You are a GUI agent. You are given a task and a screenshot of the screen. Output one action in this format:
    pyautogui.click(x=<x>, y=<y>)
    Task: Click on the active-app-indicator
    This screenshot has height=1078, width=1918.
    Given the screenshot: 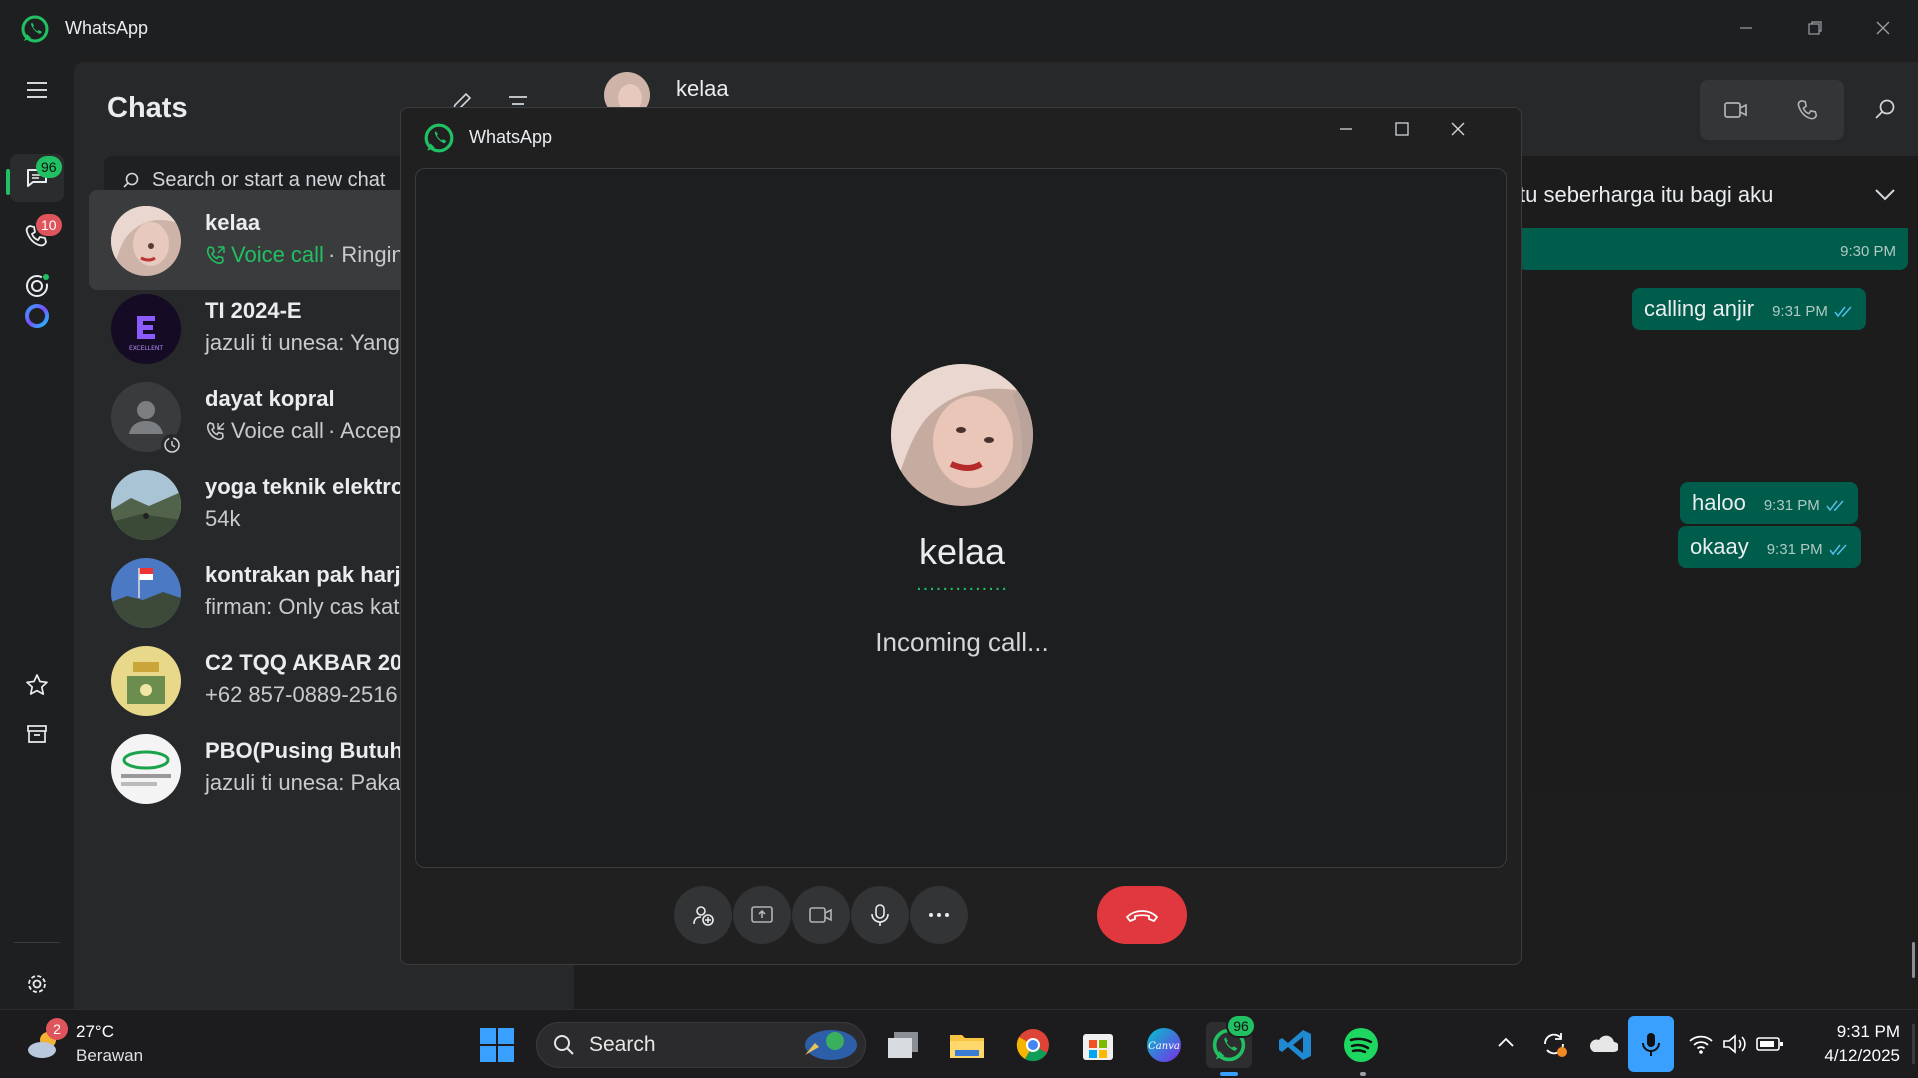 What is the action you would take?
    pyautogui.click(x=1229, y=1074)
    